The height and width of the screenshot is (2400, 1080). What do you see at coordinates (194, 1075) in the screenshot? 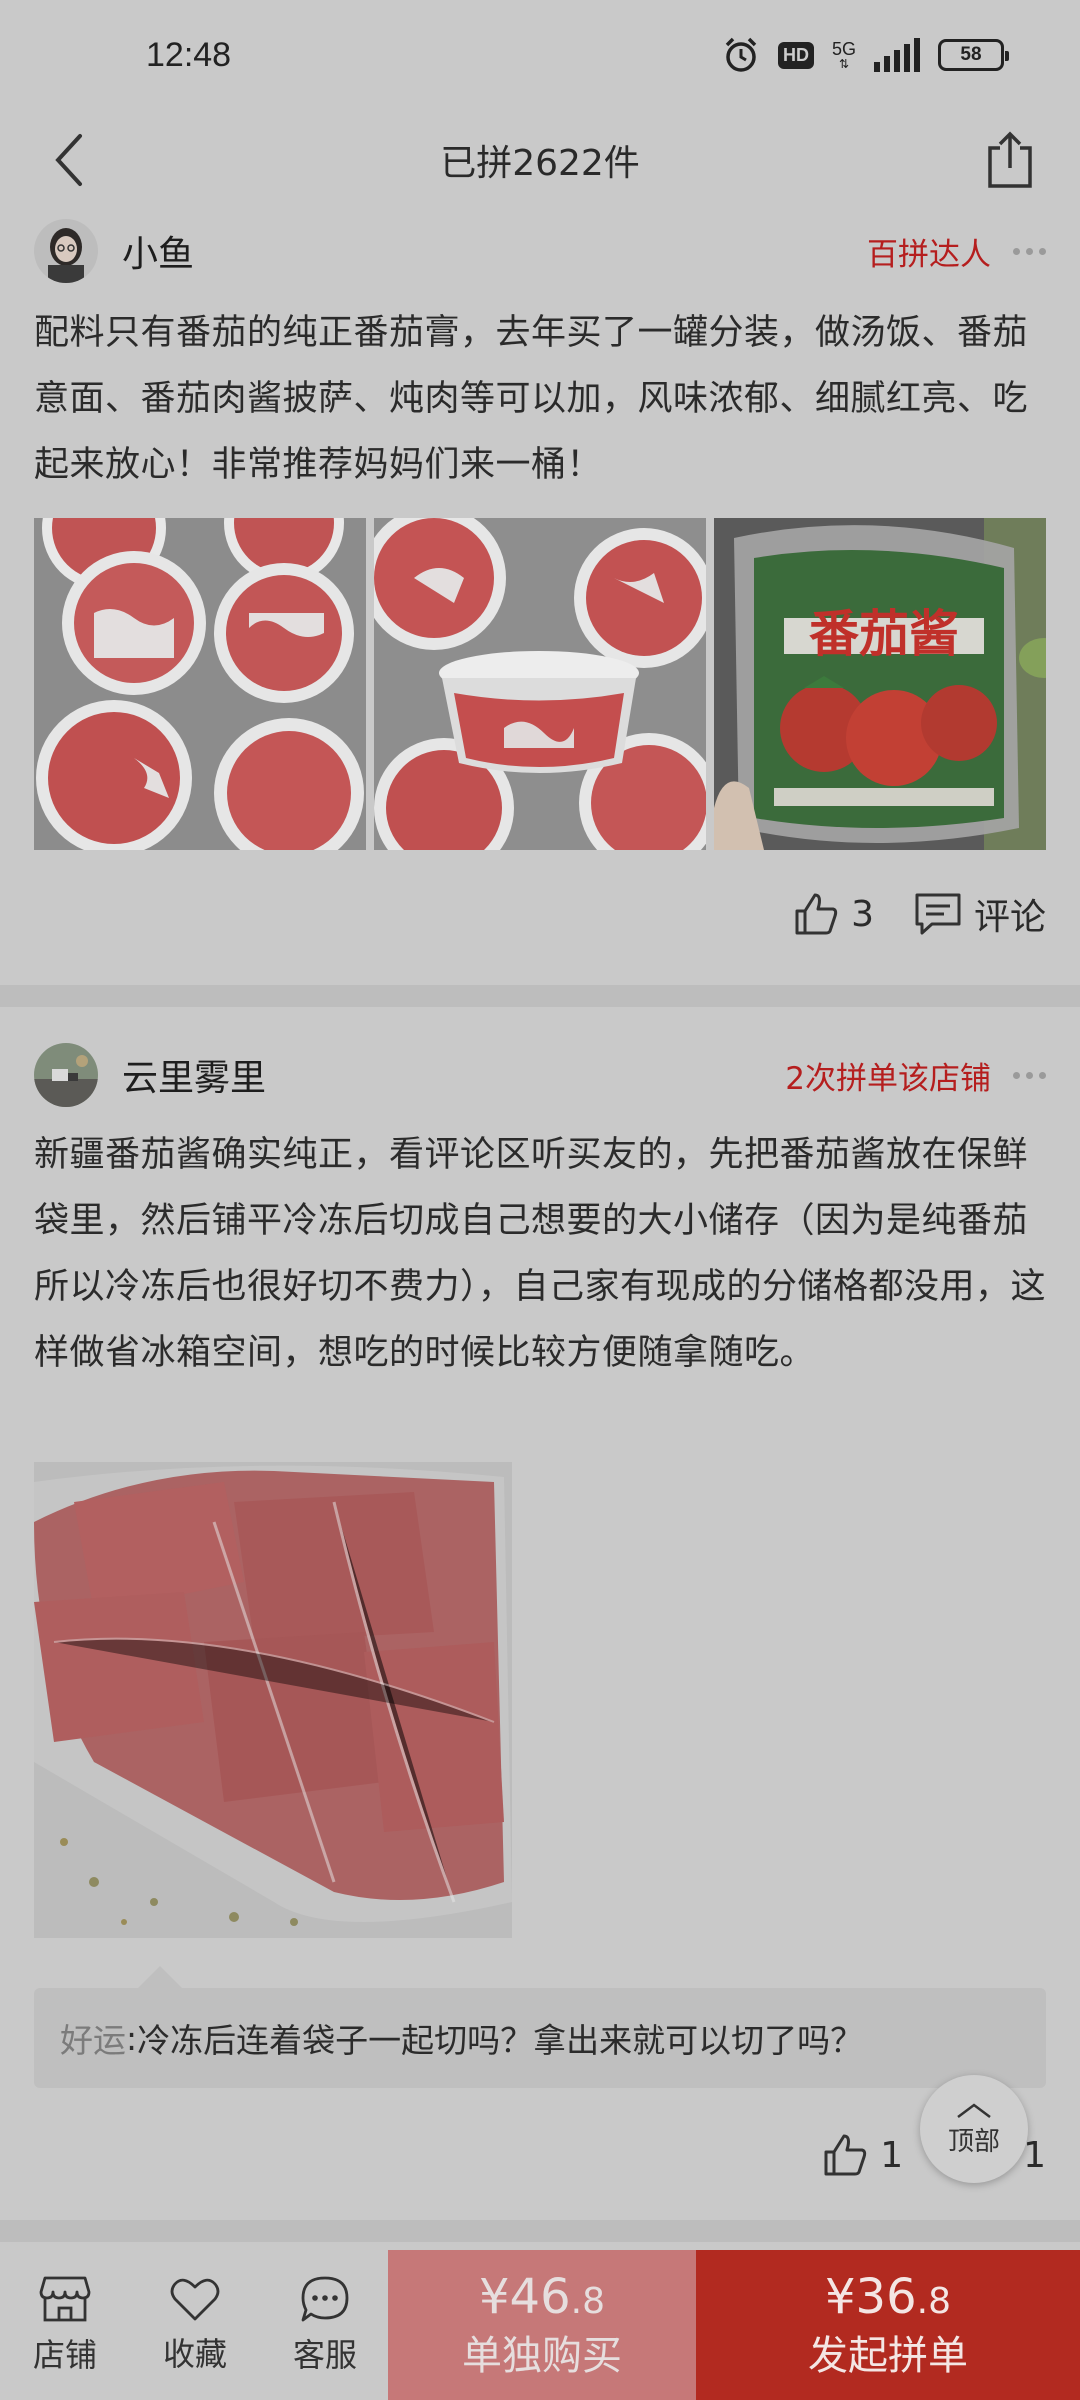
I see `username: 云里雾里` at bounding box center [194, 1075].